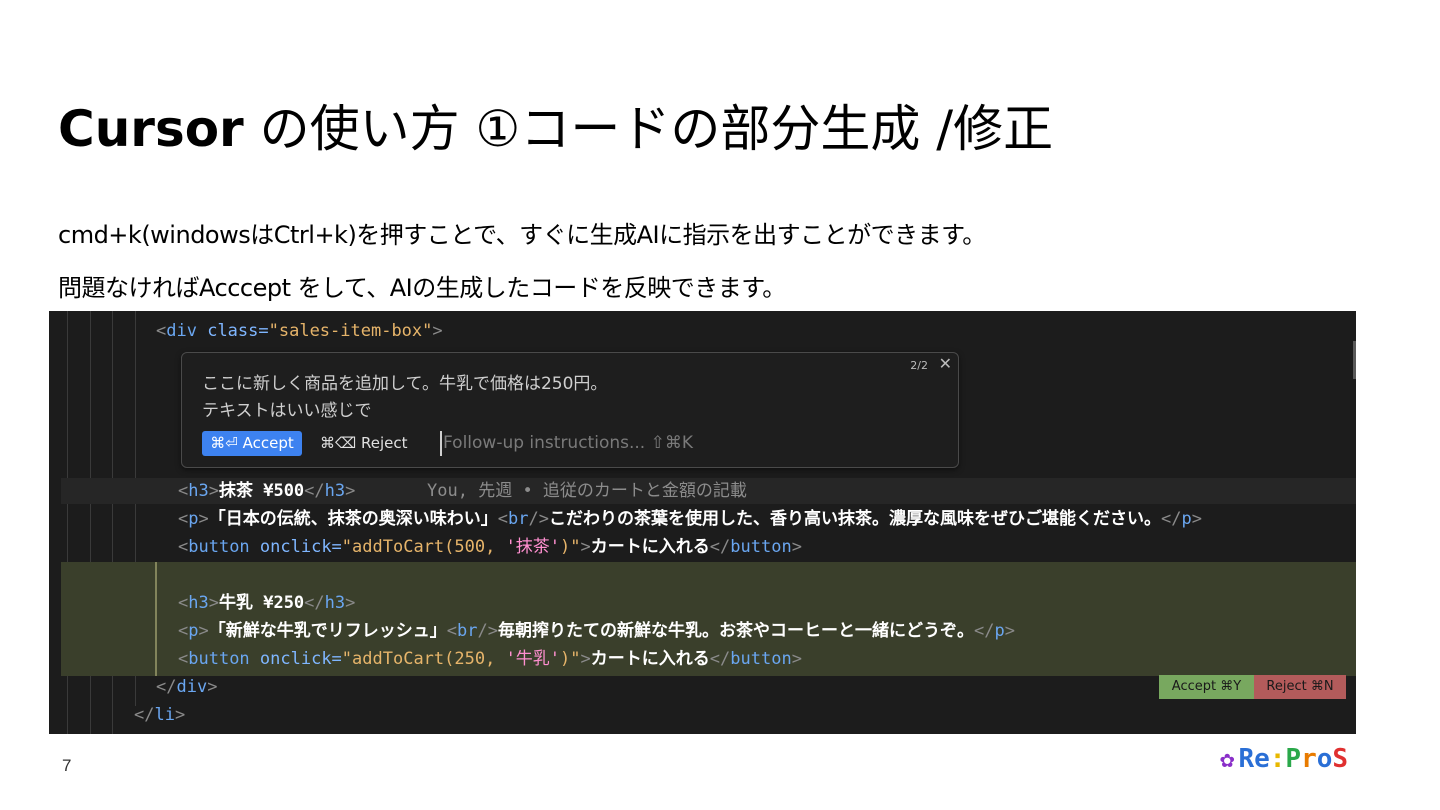 The image size is (1440, 810). I want to click on code-line-div-open: <div class="sales-item-box">, so click(299, 331).